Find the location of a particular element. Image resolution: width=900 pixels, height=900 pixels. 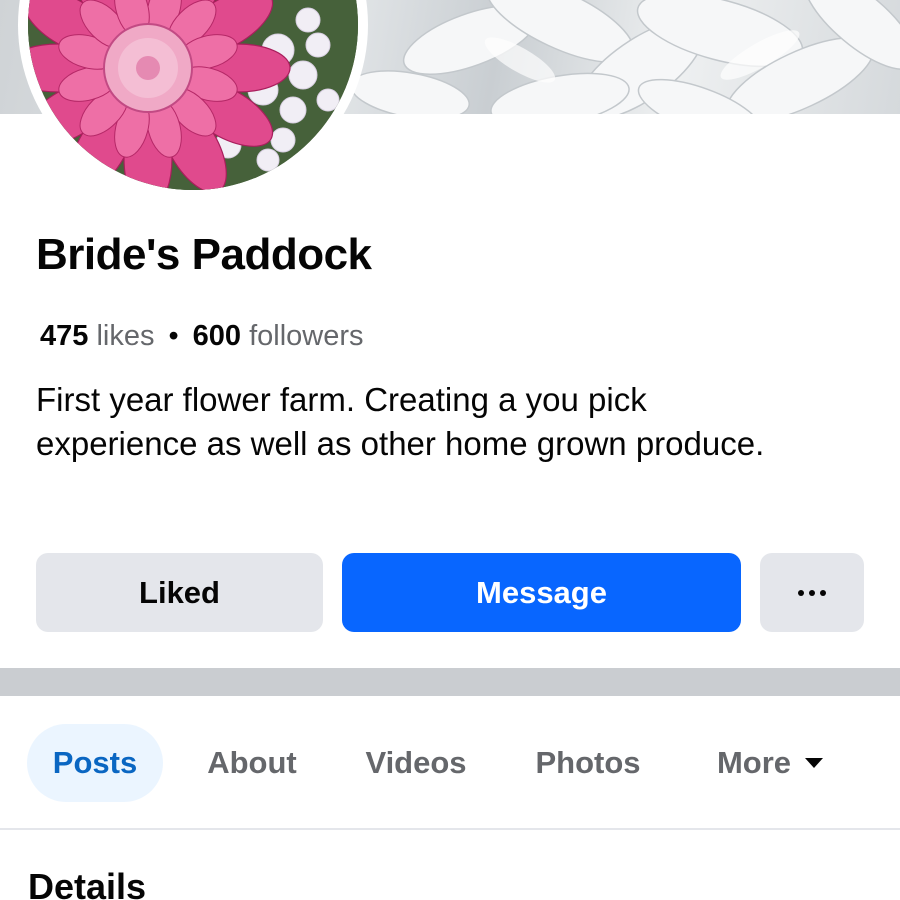

page-title: Bride's Paddock is located at coordinates (204, 254).